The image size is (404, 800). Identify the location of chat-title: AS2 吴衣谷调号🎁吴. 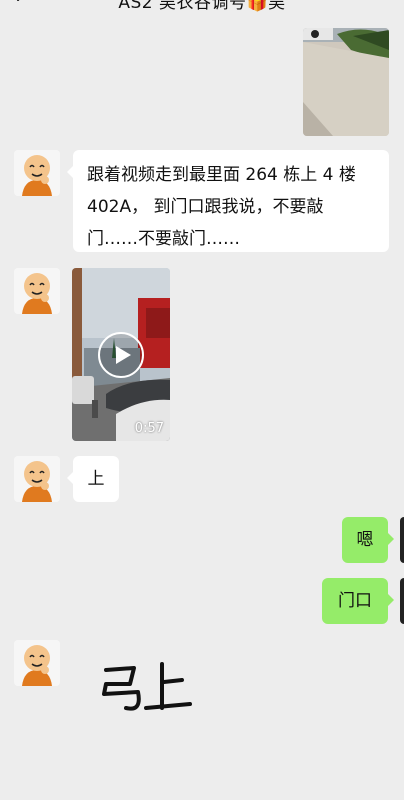
(202, 6).